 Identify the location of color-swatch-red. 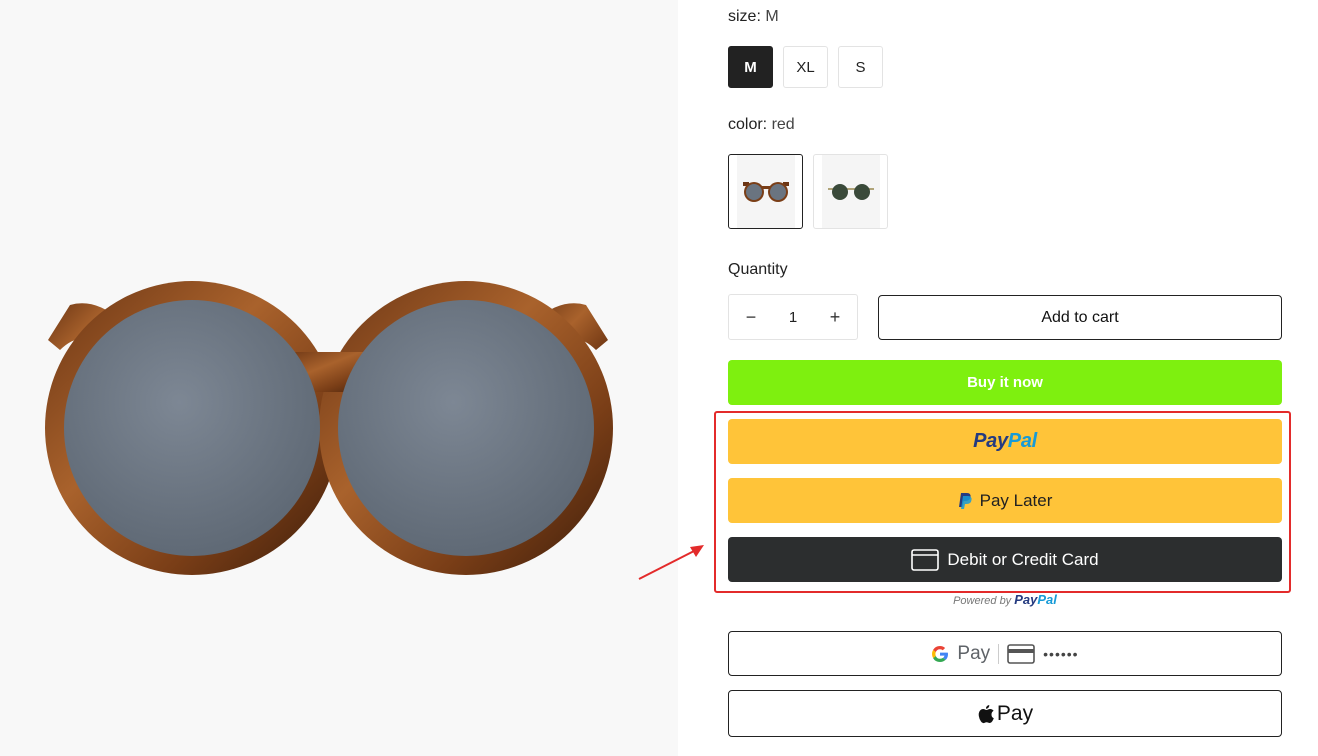
(765, 191).